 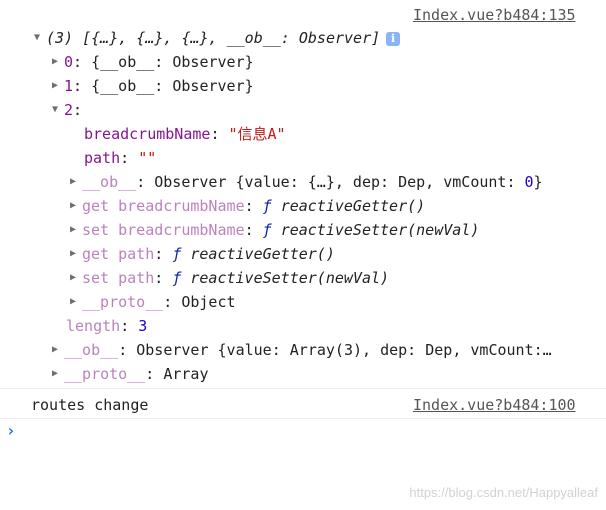 I want to click on accessor-row: ▶ set path: ƒ reactiveSetter(newVal), so click(x=229, y=278).